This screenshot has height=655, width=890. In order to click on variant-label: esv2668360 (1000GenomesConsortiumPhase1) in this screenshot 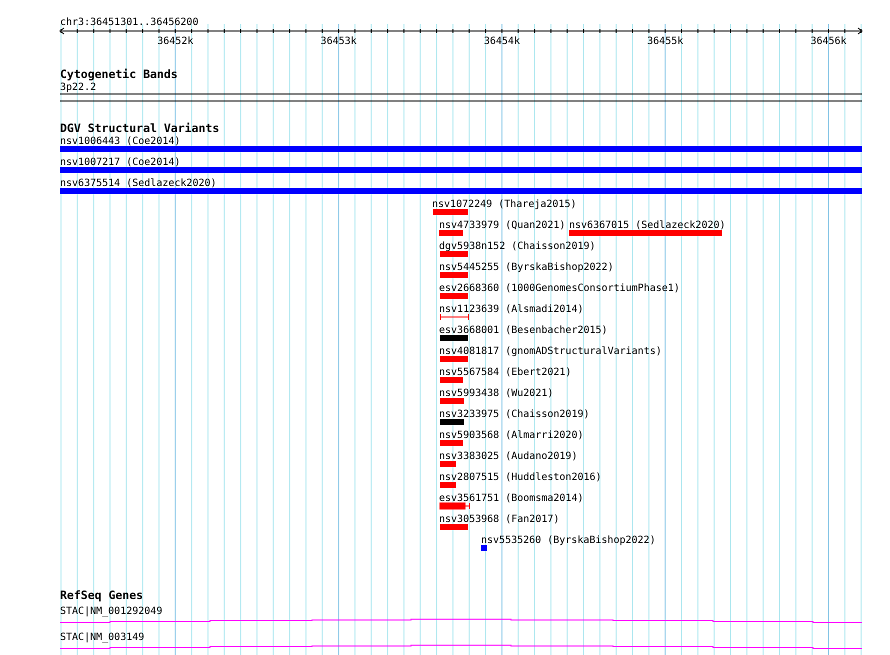, I will do `click(559, 288)`.